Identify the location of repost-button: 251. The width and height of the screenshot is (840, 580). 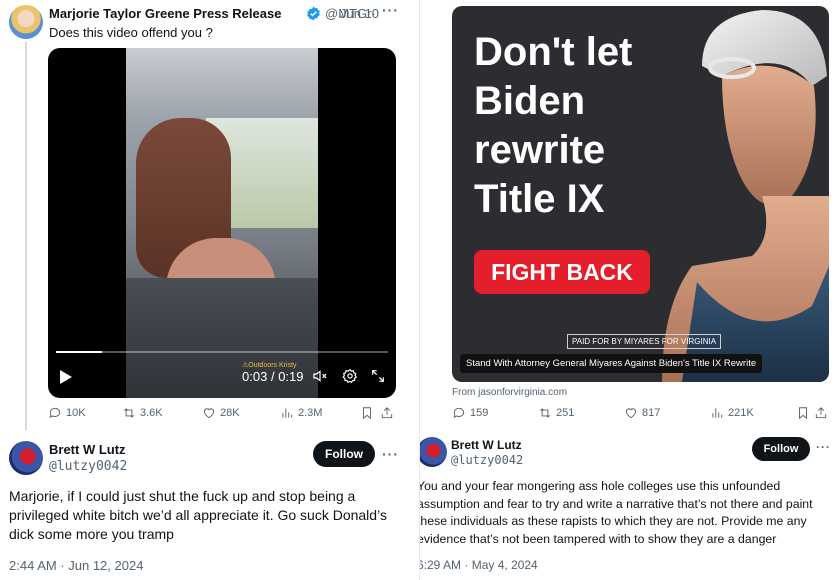
(581, 413).